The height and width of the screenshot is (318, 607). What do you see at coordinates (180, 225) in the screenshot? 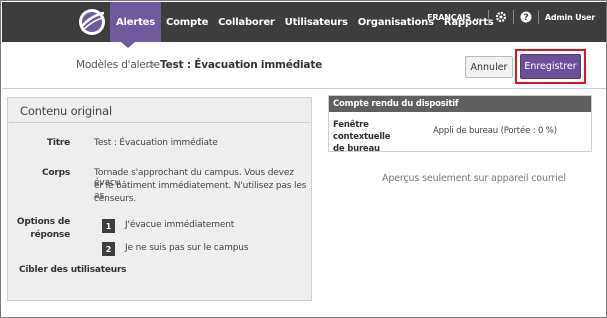
I see `option-text: J'évacue immédiatement` at bounding box center [180, 225].